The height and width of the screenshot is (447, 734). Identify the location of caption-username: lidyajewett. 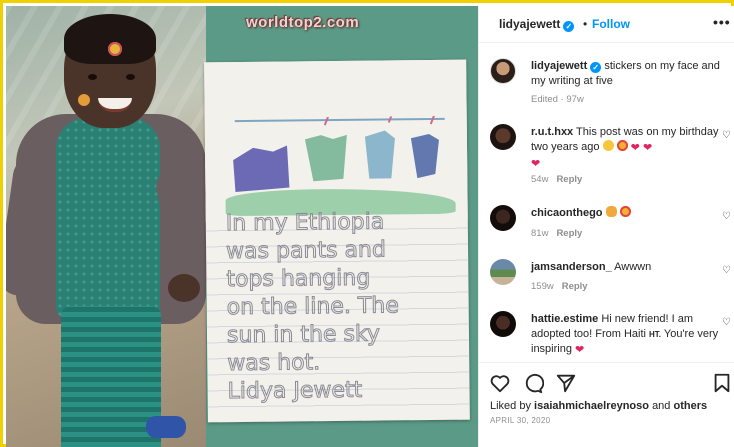
(559, 66).